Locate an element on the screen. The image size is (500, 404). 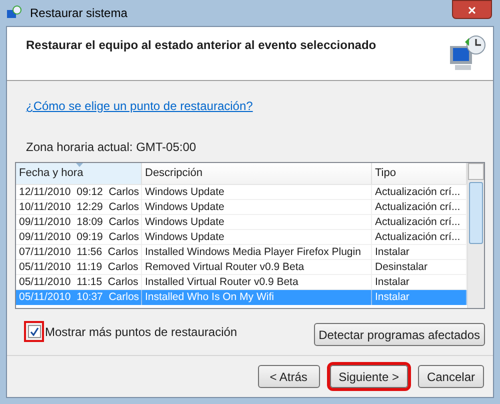
table-cell: 09/11/2010 18:09 Carlos is located at coordinates (79, 222).